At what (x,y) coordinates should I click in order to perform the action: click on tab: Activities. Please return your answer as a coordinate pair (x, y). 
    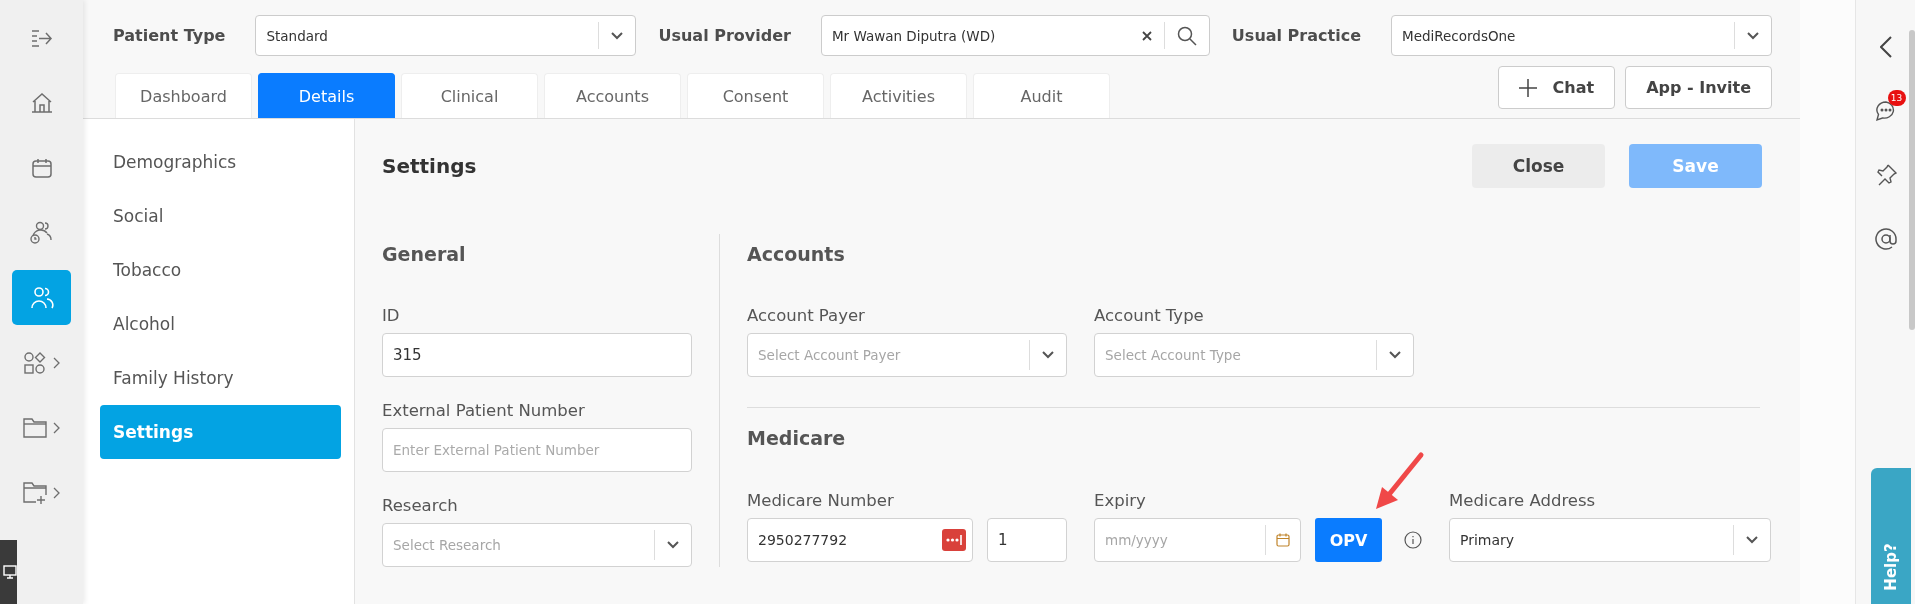
    Looking at the image, I should click on (898, 95).